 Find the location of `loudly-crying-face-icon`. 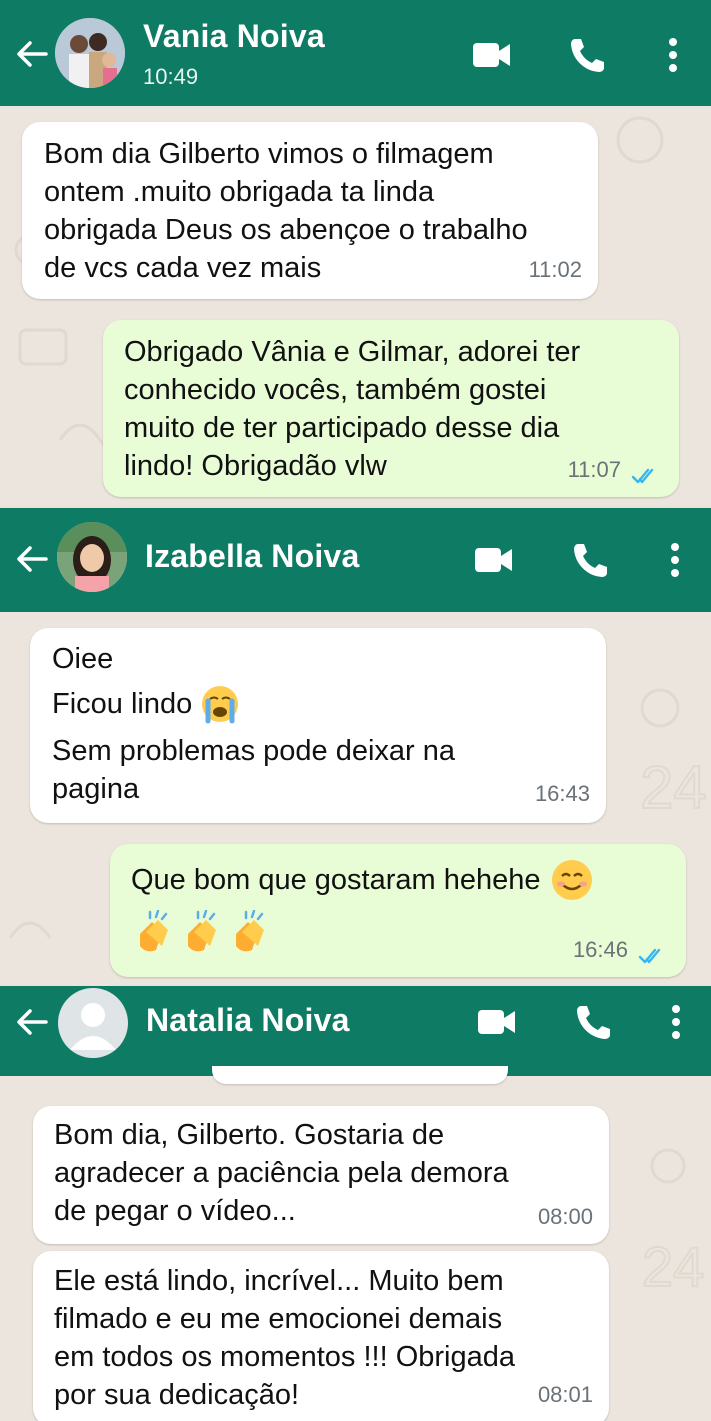

loudly-crying-face-icon is located at coordinates (220, 705).